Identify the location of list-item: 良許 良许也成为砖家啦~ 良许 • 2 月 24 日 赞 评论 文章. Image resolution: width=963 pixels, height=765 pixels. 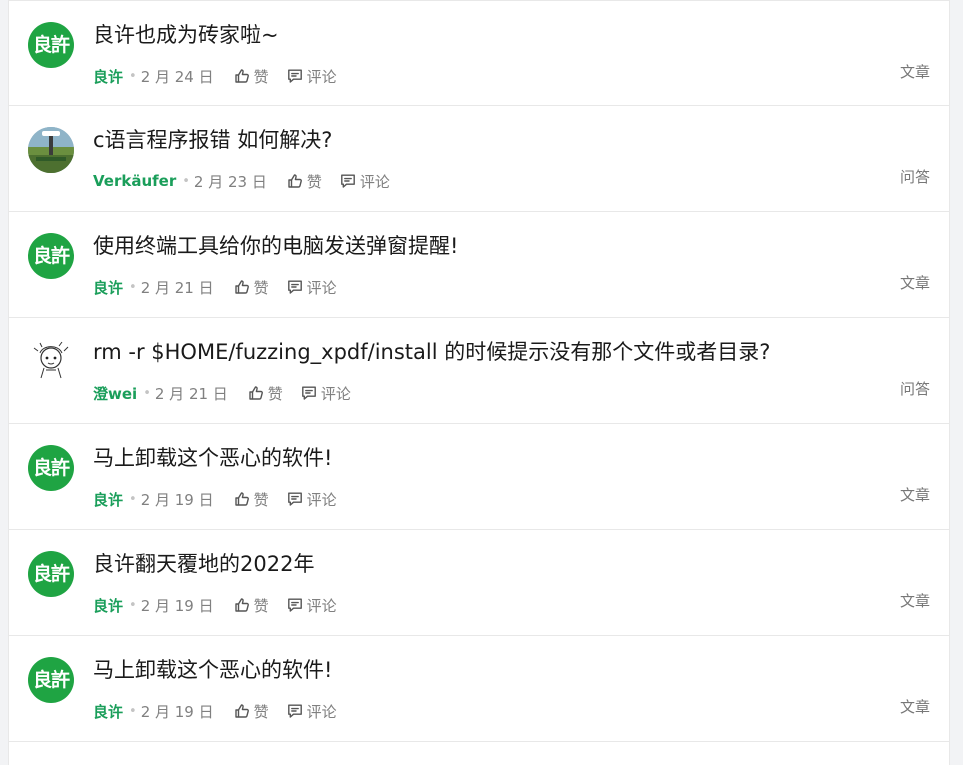
(479, 53).